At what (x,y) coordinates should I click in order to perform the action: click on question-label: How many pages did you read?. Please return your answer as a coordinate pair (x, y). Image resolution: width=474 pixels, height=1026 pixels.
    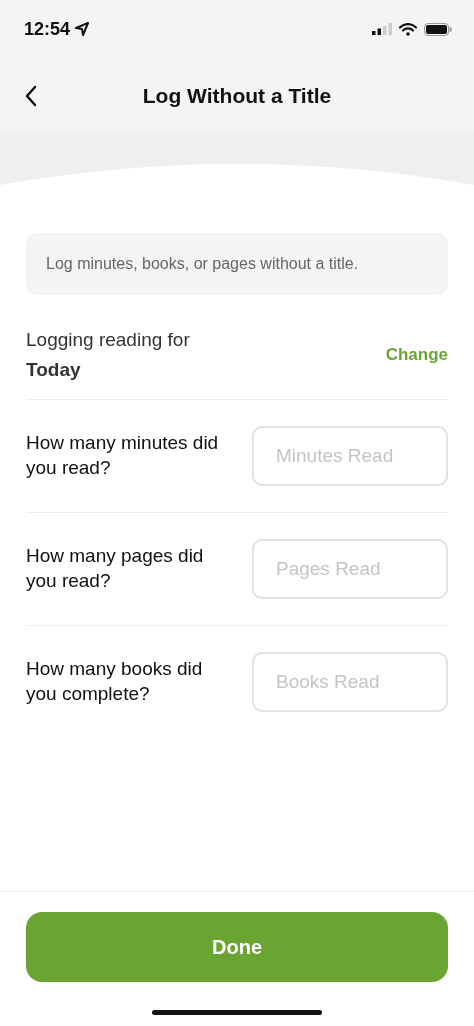
    Looking at the image, I should click on (115, 568).